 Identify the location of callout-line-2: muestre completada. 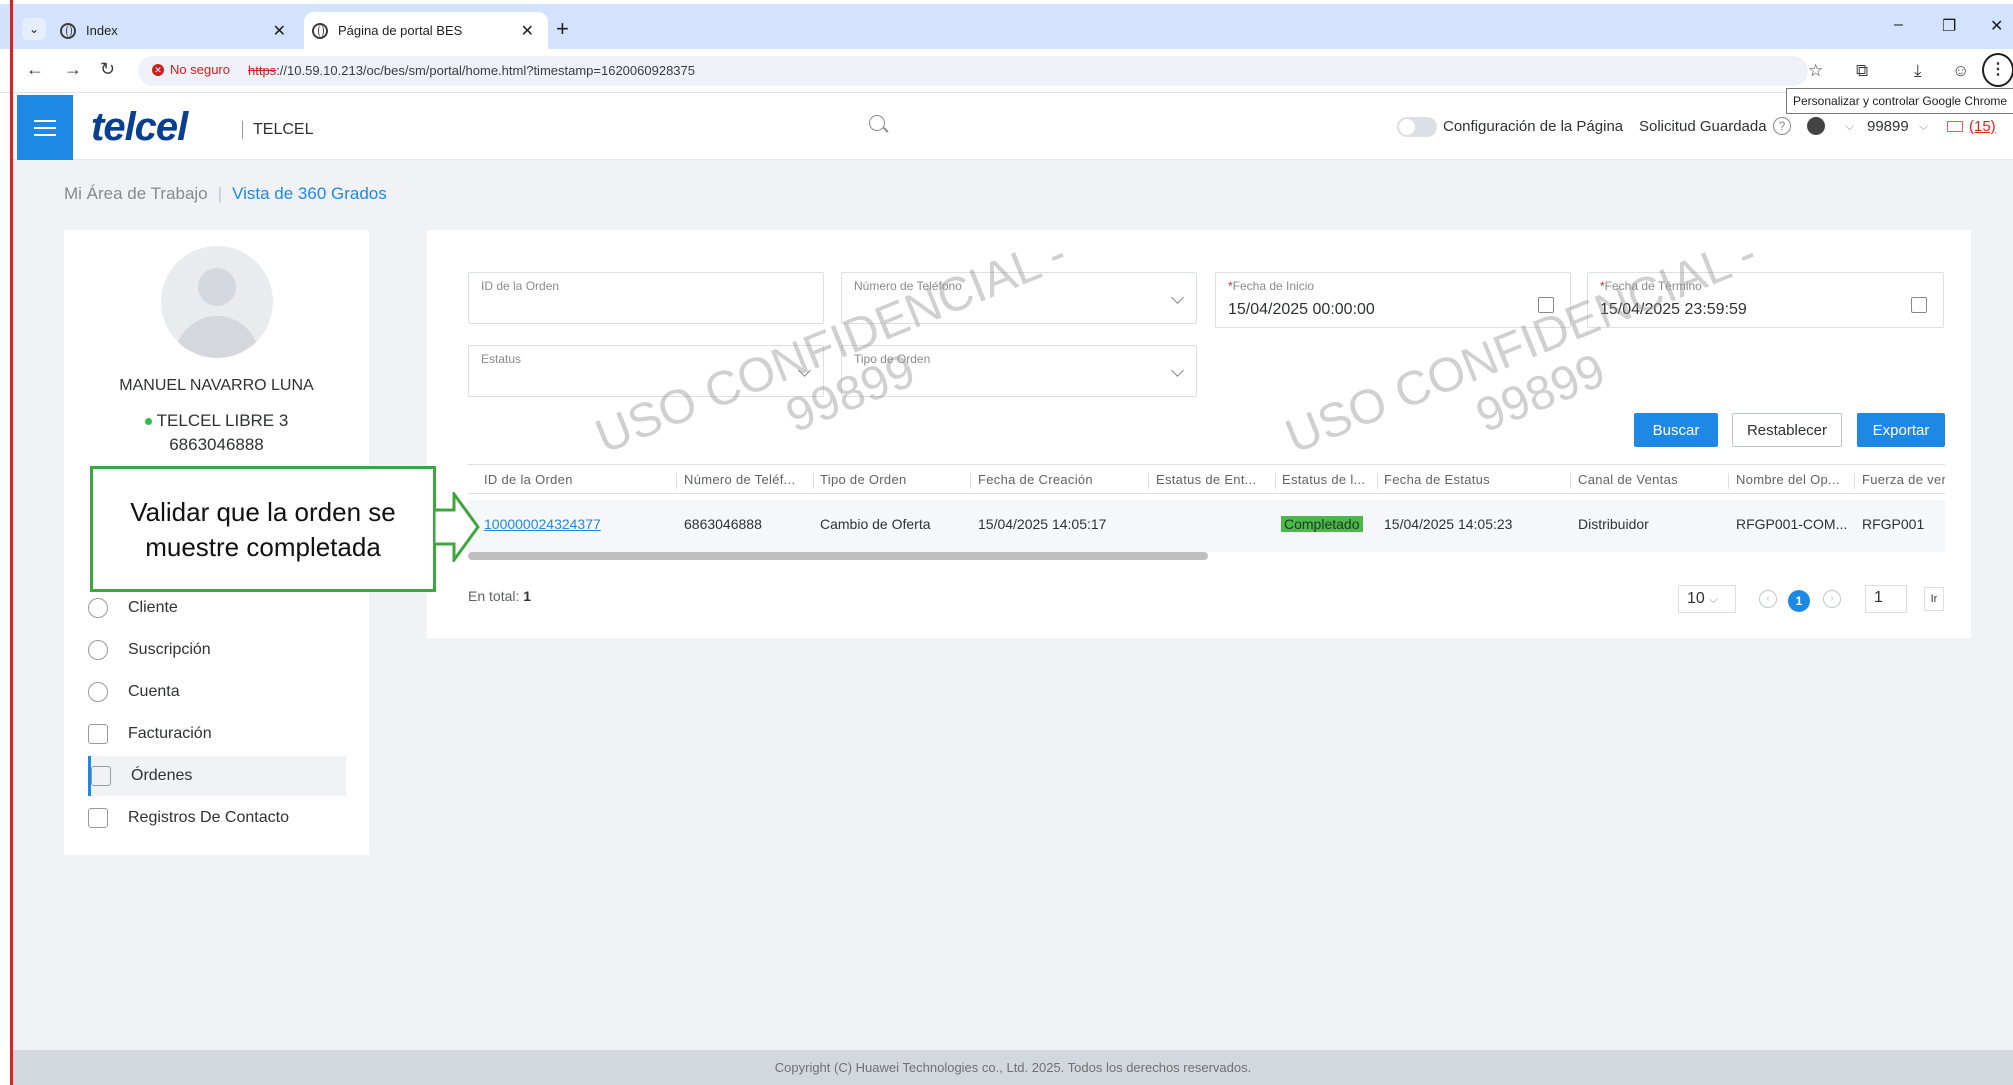
(263, 547).